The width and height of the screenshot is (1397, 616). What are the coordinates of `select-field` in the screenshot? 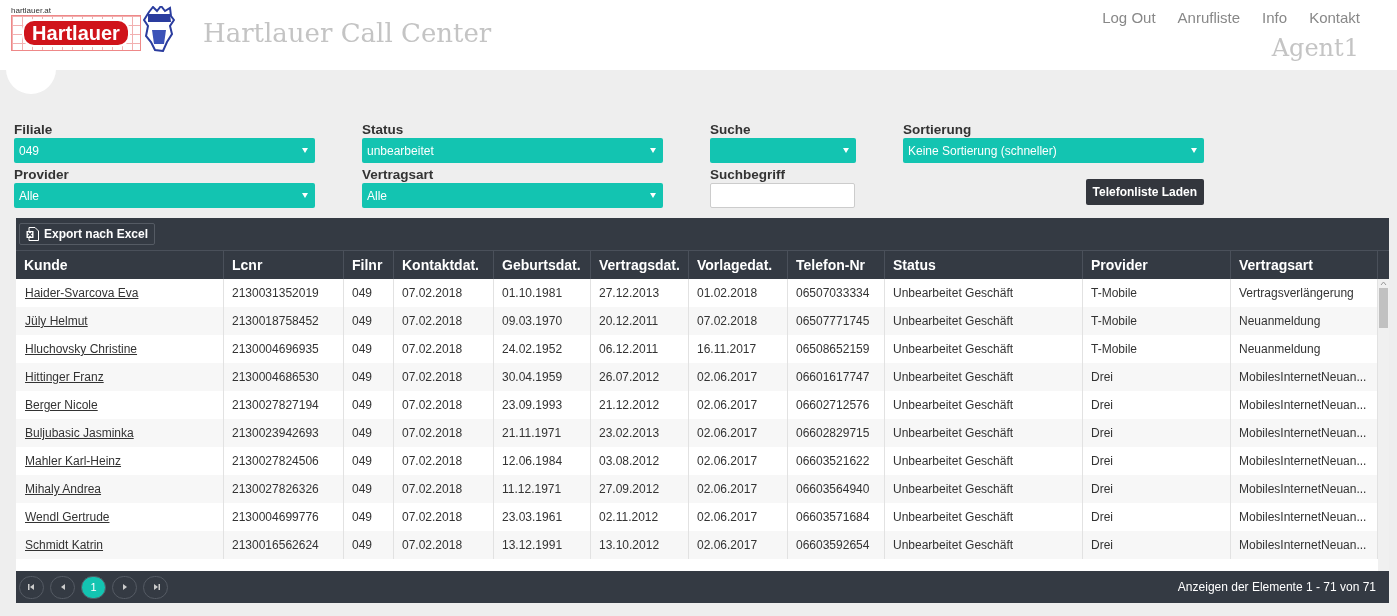 It's located at (783, 150).